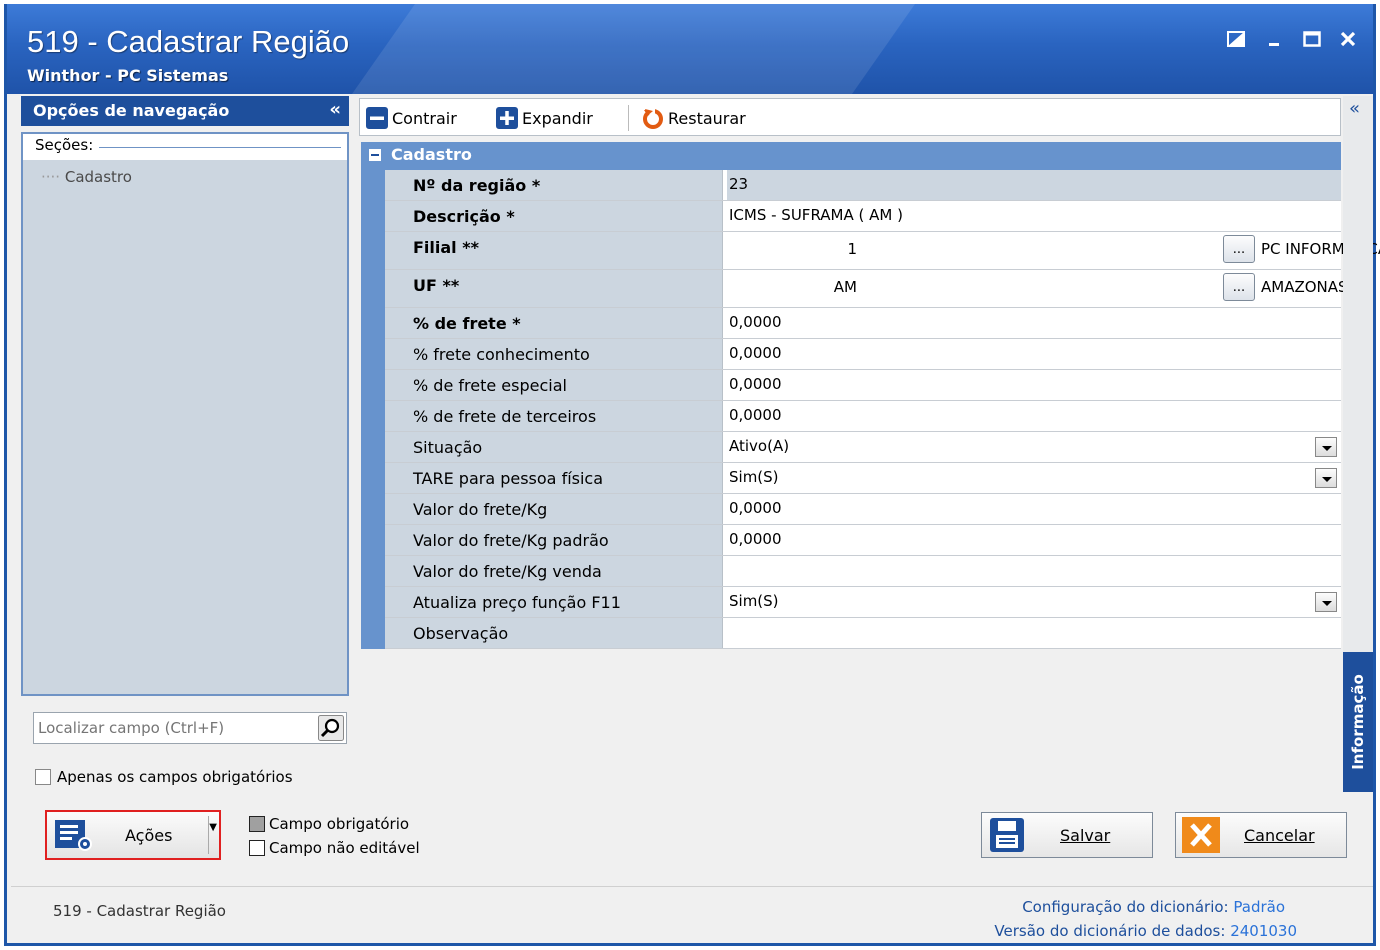  What do you see at coordinates (850, 117) in the screenshot?
I see `grid-toolbar: Contrair Expandir Restaurar` at bounding box center [850, 117].